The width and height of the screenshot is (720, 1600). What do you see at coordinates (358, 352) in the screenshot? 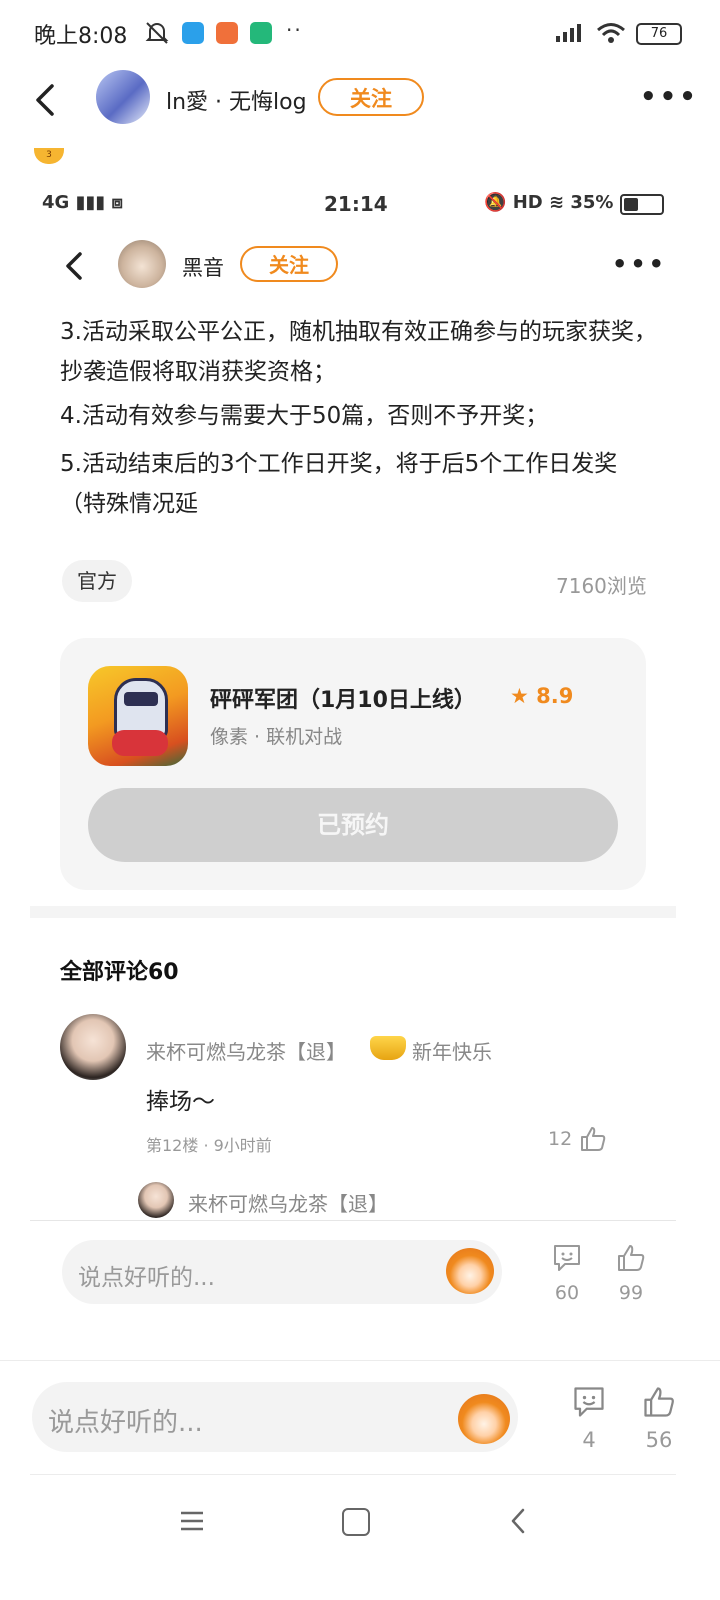
I see `post-paragraph: 3.活动采取公平公正，随机抽取有效正确参与的玩家获奖，抄袭造假将取消获奖资格；` at bounding box center [358, 352].